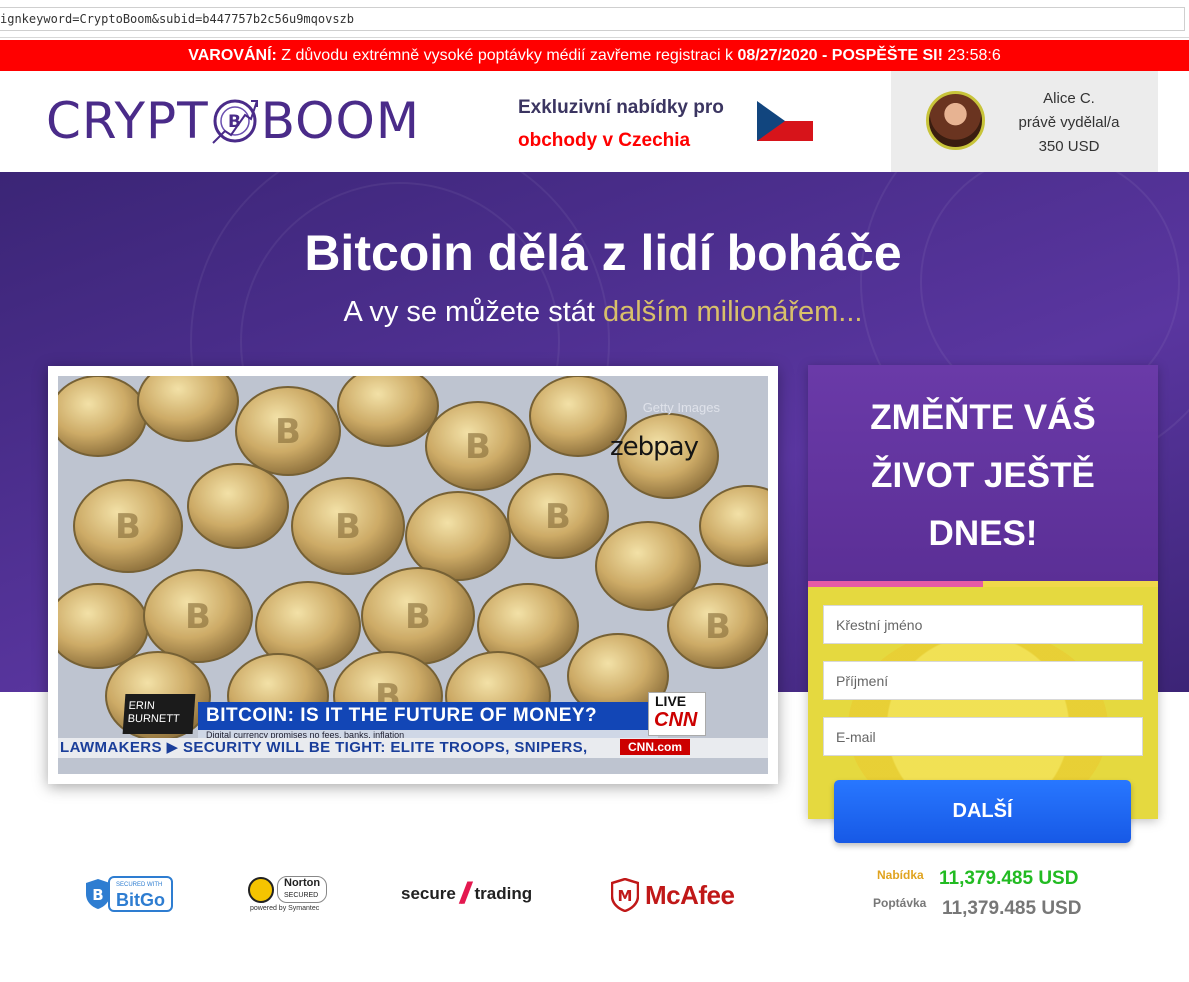 The image size is (1189, 982). Describe the element at coordinates (955, 120) in the screenshot. I see `earner-avatar` at that location.